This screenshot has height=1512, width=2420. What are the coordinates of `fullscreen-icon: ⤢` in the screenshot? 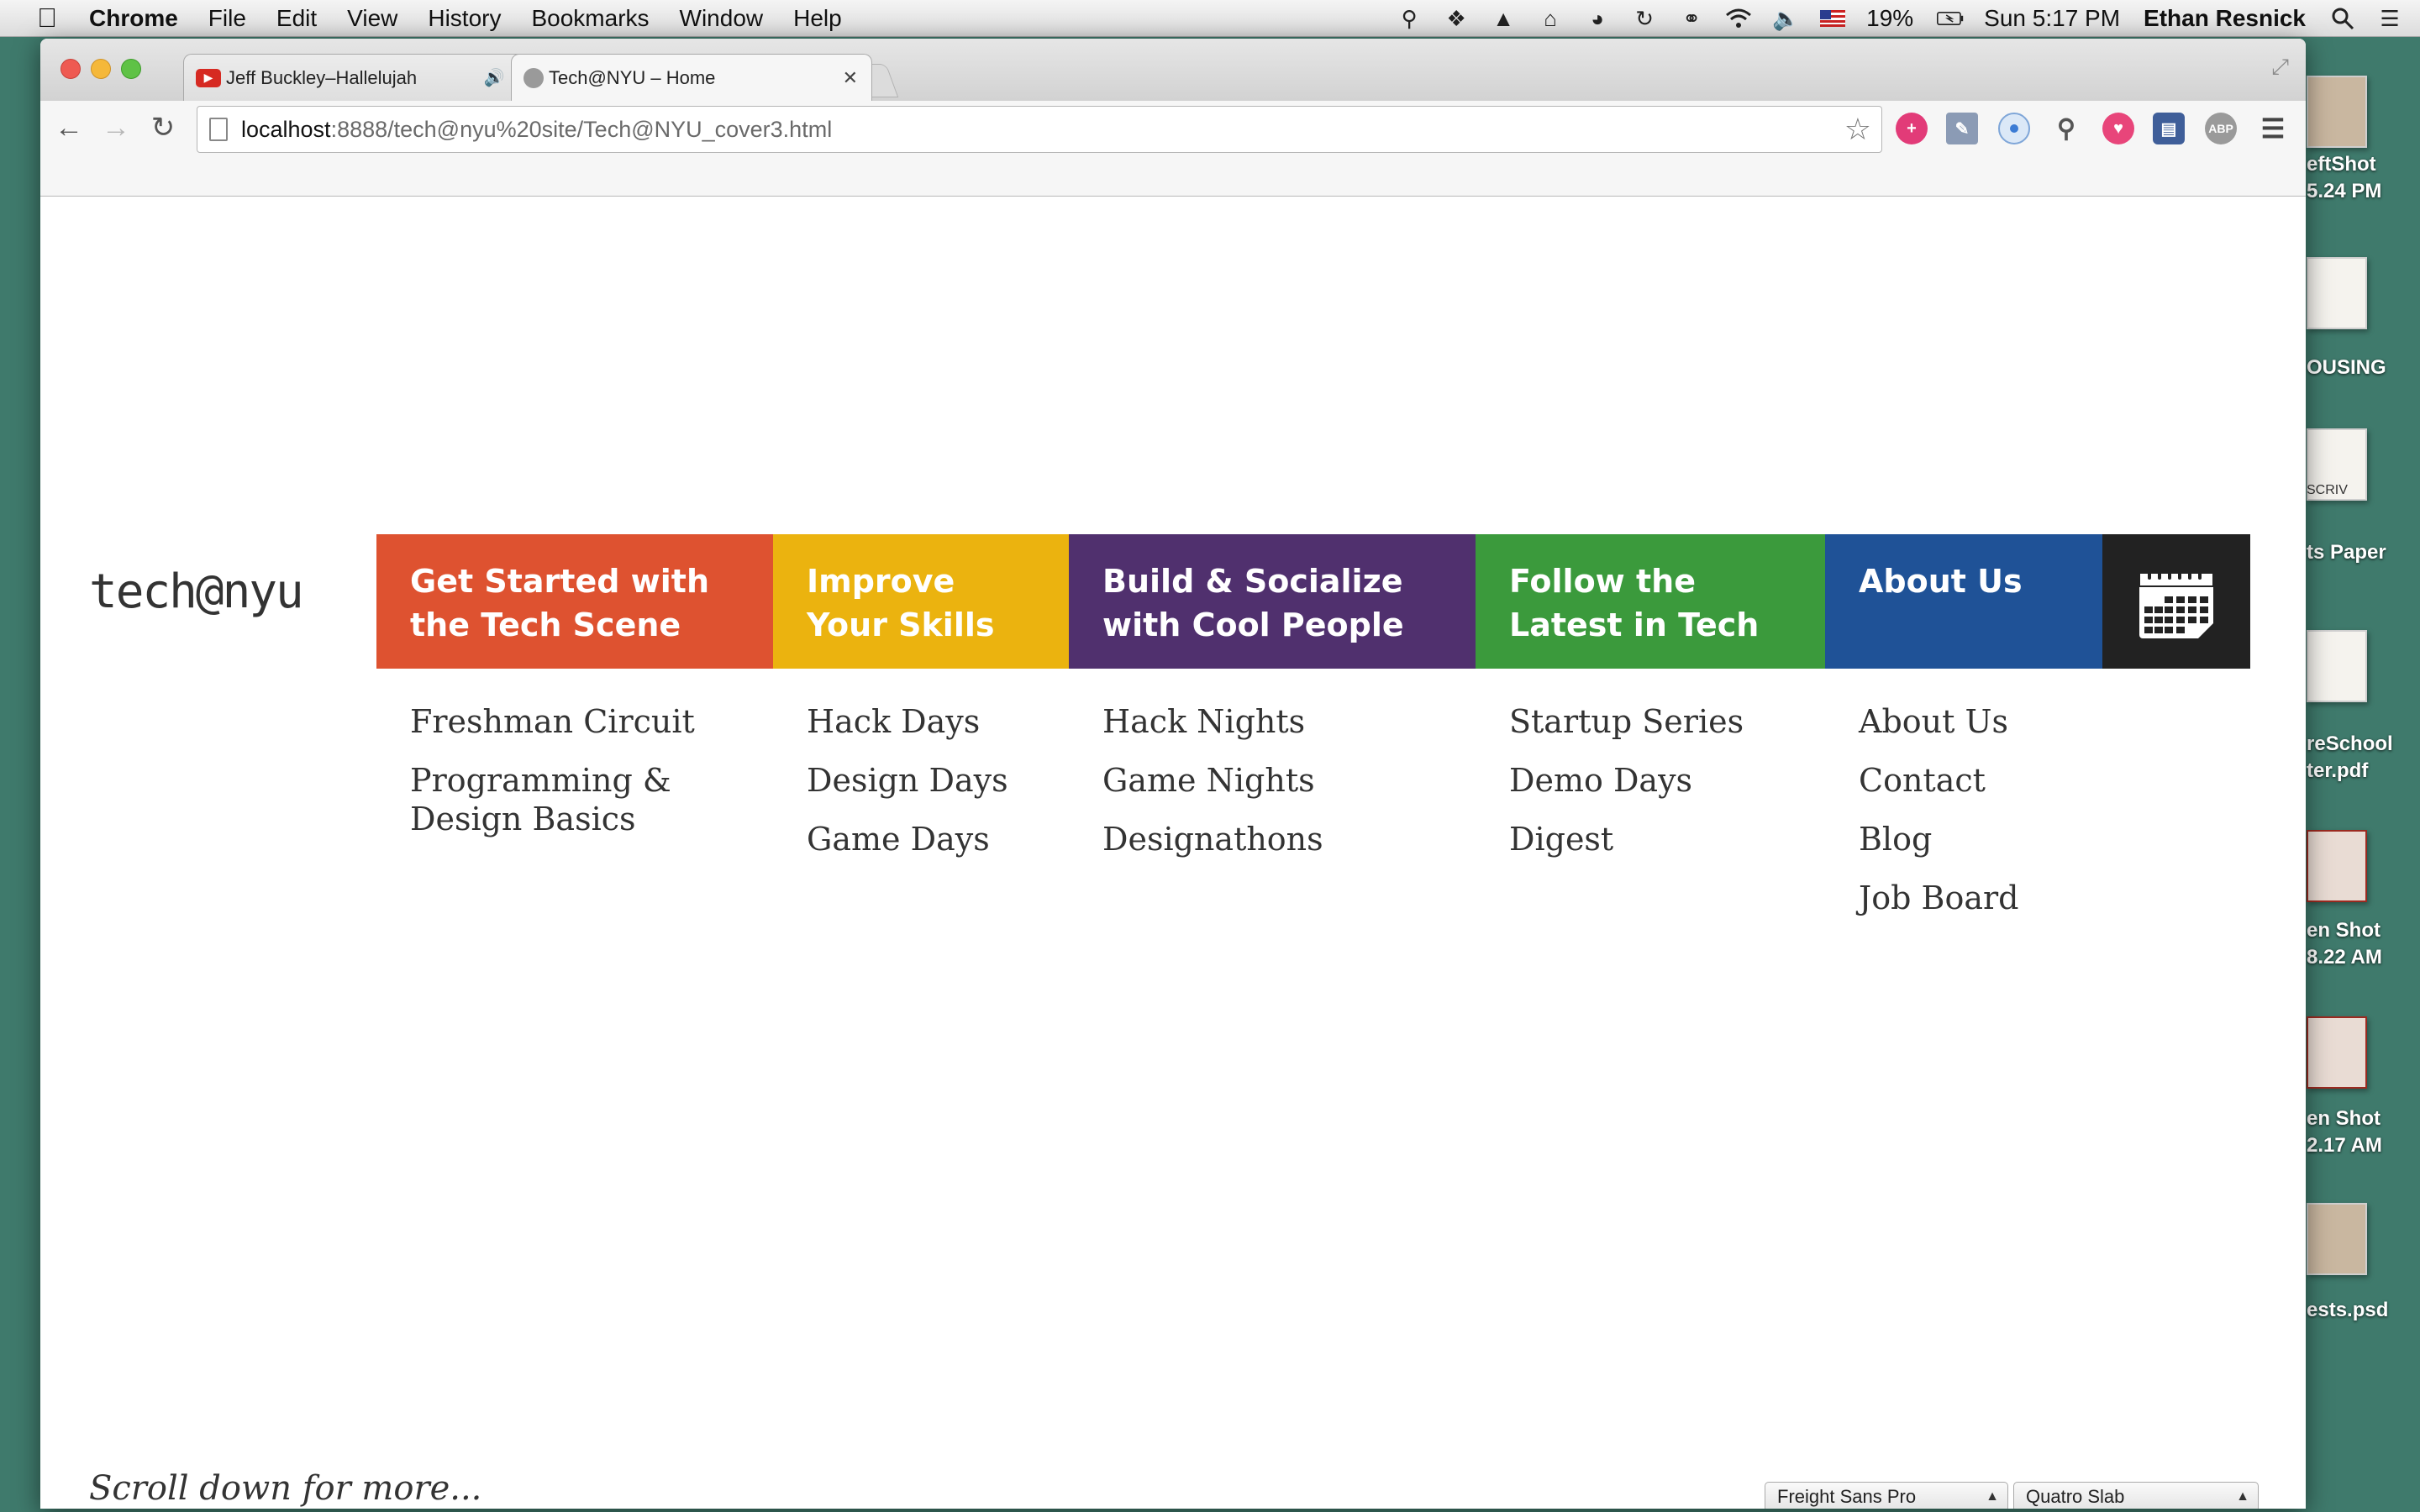 It's located at (2280, 67).